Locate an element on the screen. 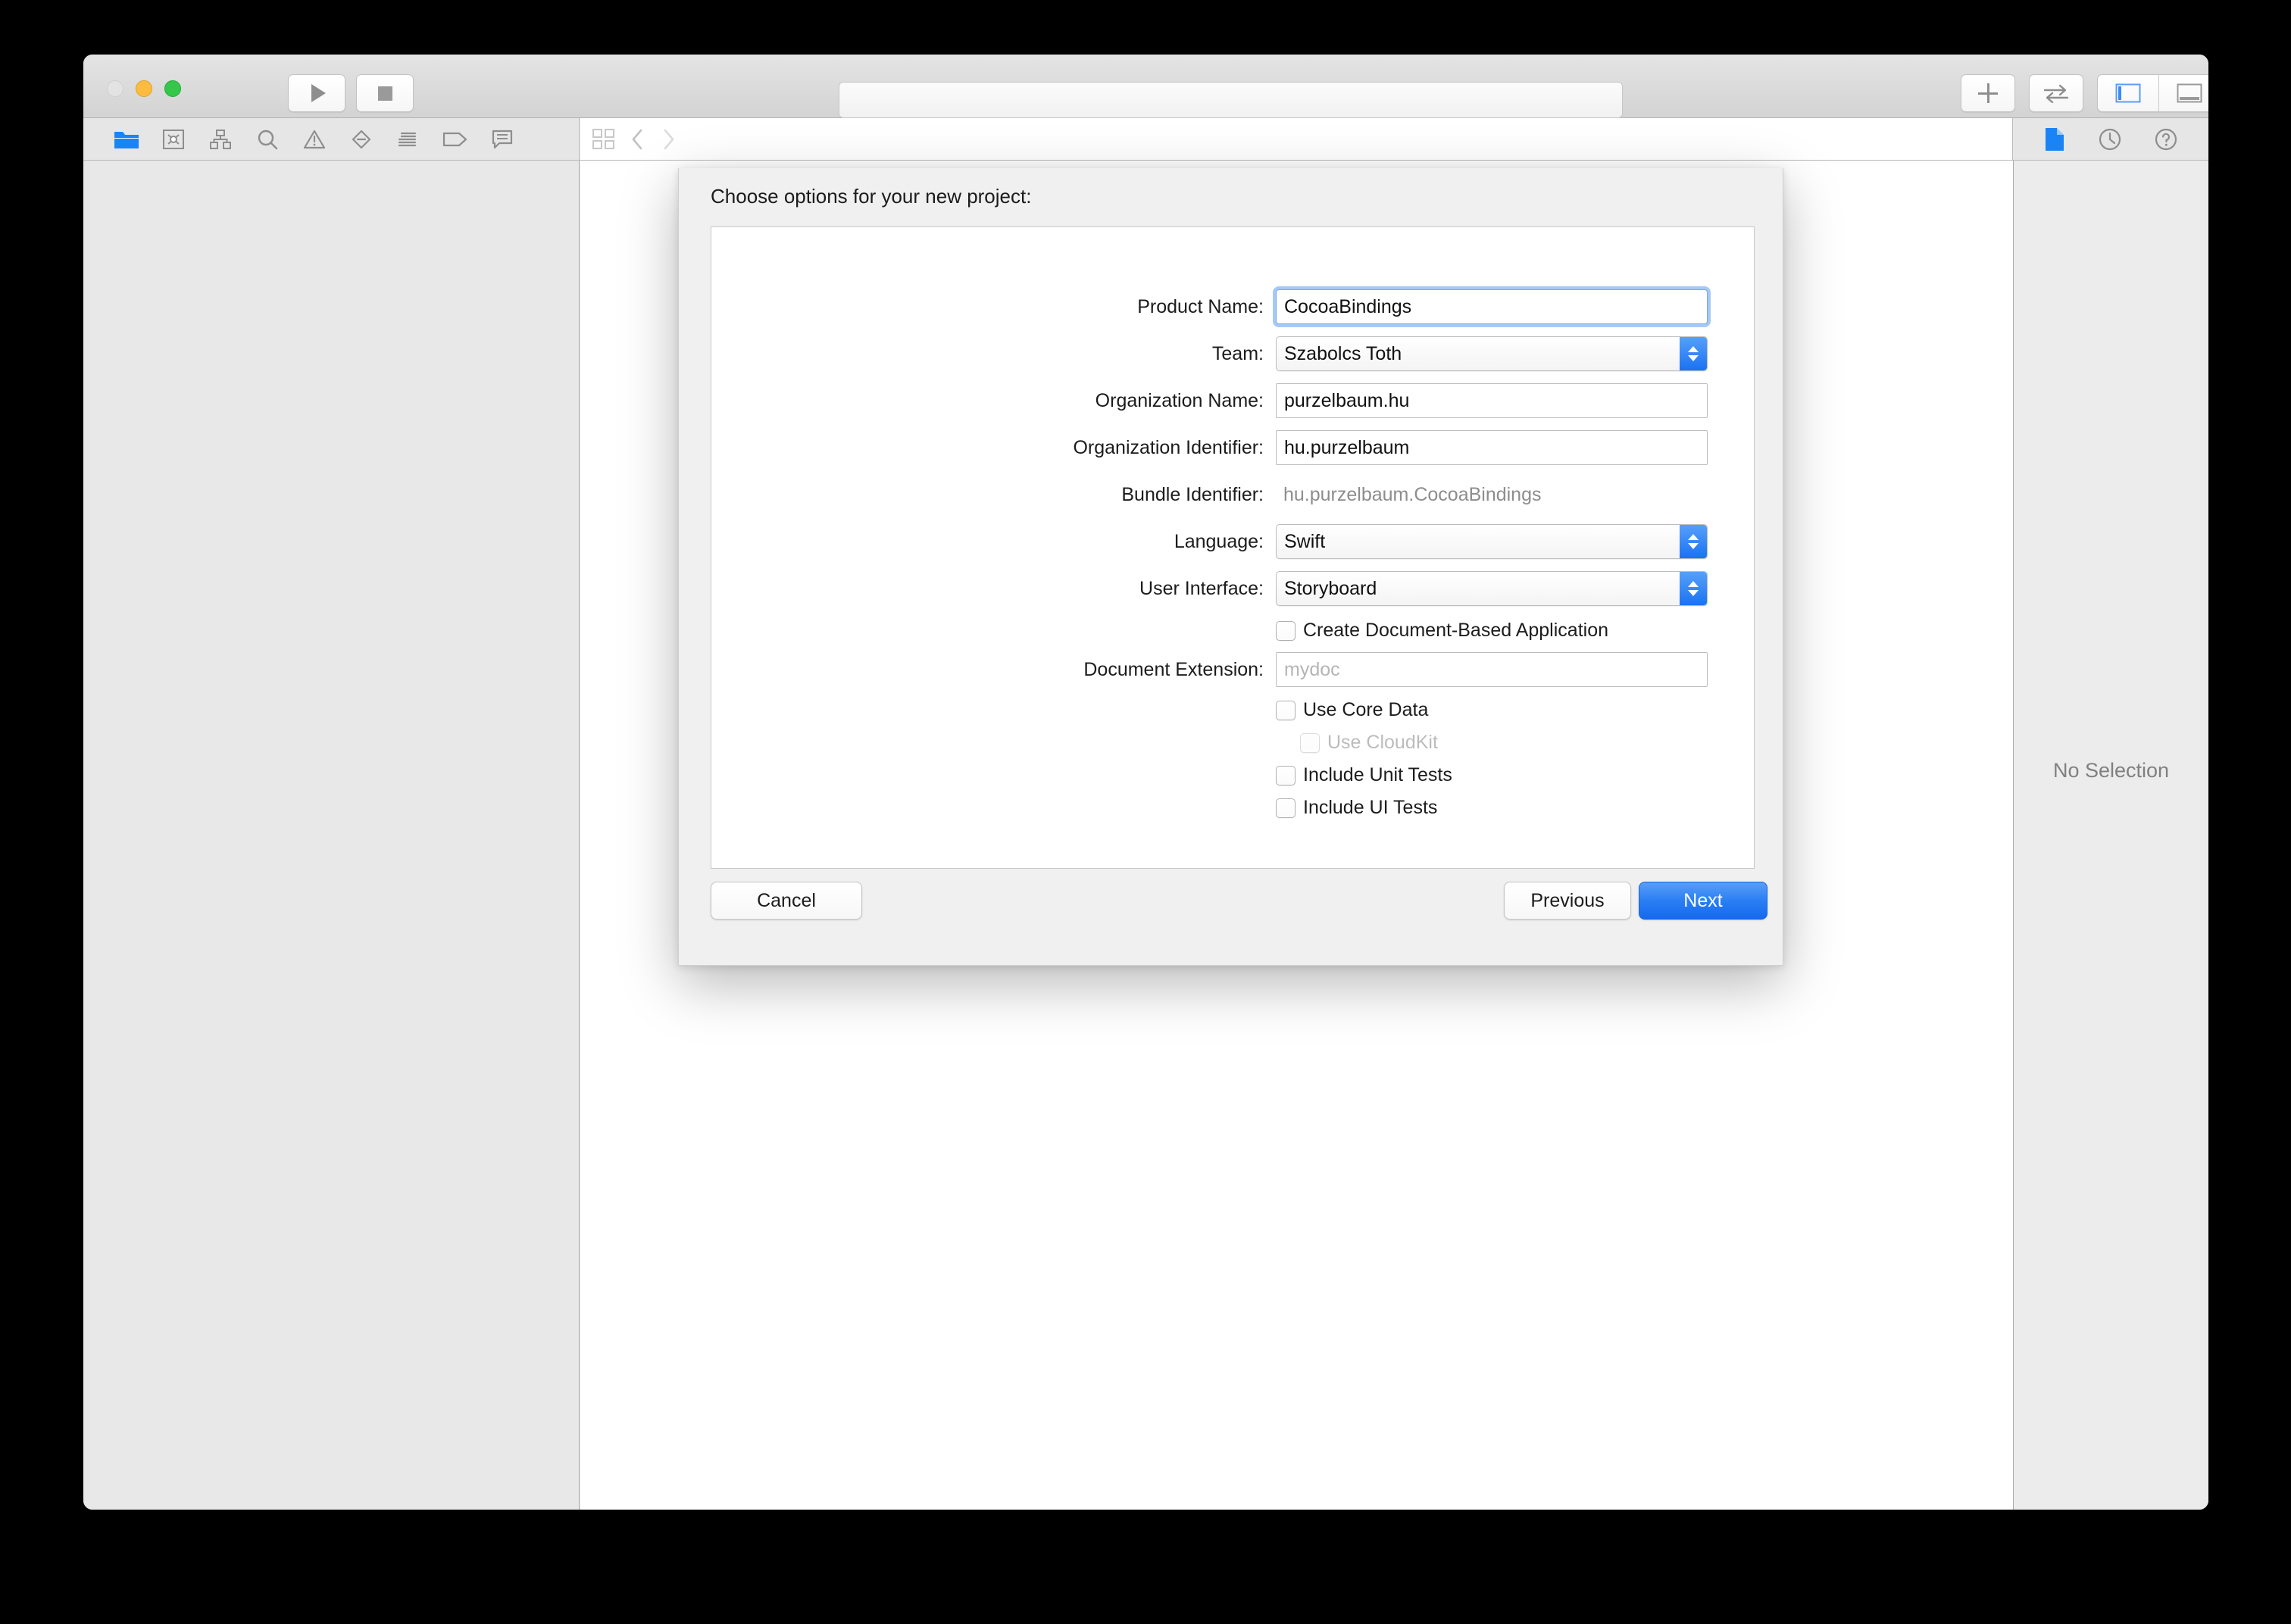 The width and height of the screenshot is (2291, 1624). warning-triangle-icon is located at coordinates (315, 139).